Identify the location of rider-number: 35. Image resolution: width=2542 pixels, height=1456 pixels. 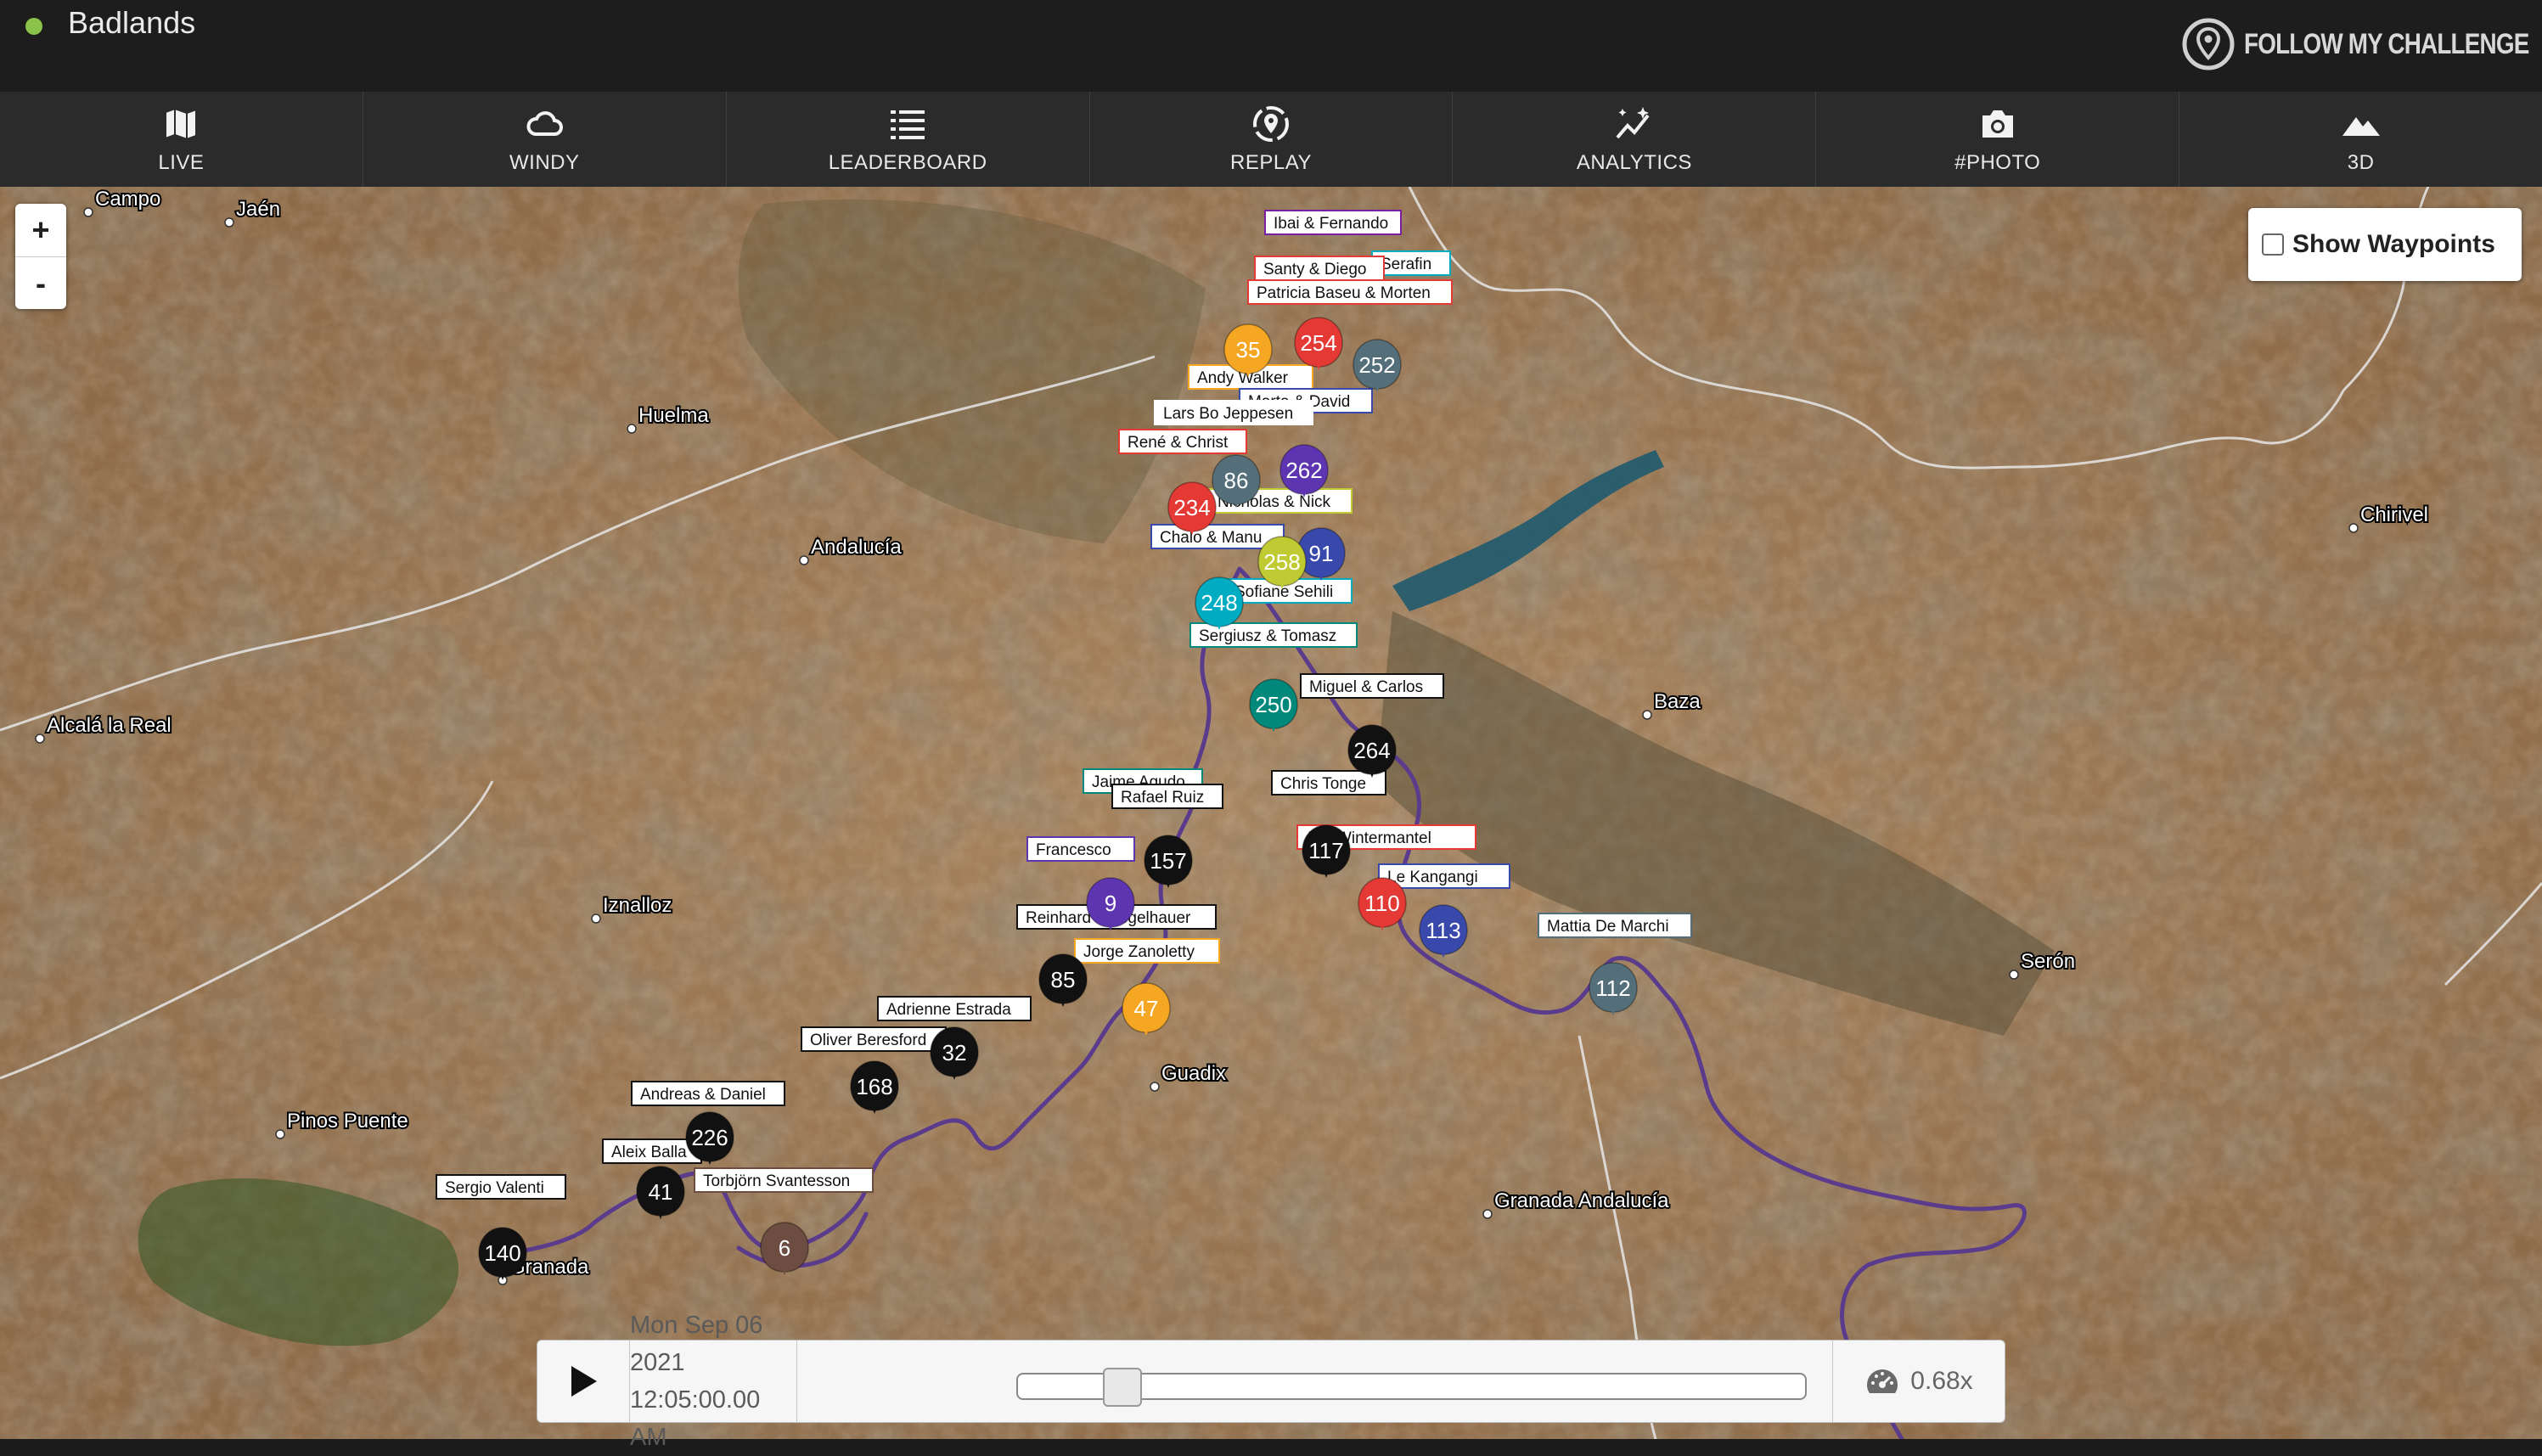
(1248, 350).